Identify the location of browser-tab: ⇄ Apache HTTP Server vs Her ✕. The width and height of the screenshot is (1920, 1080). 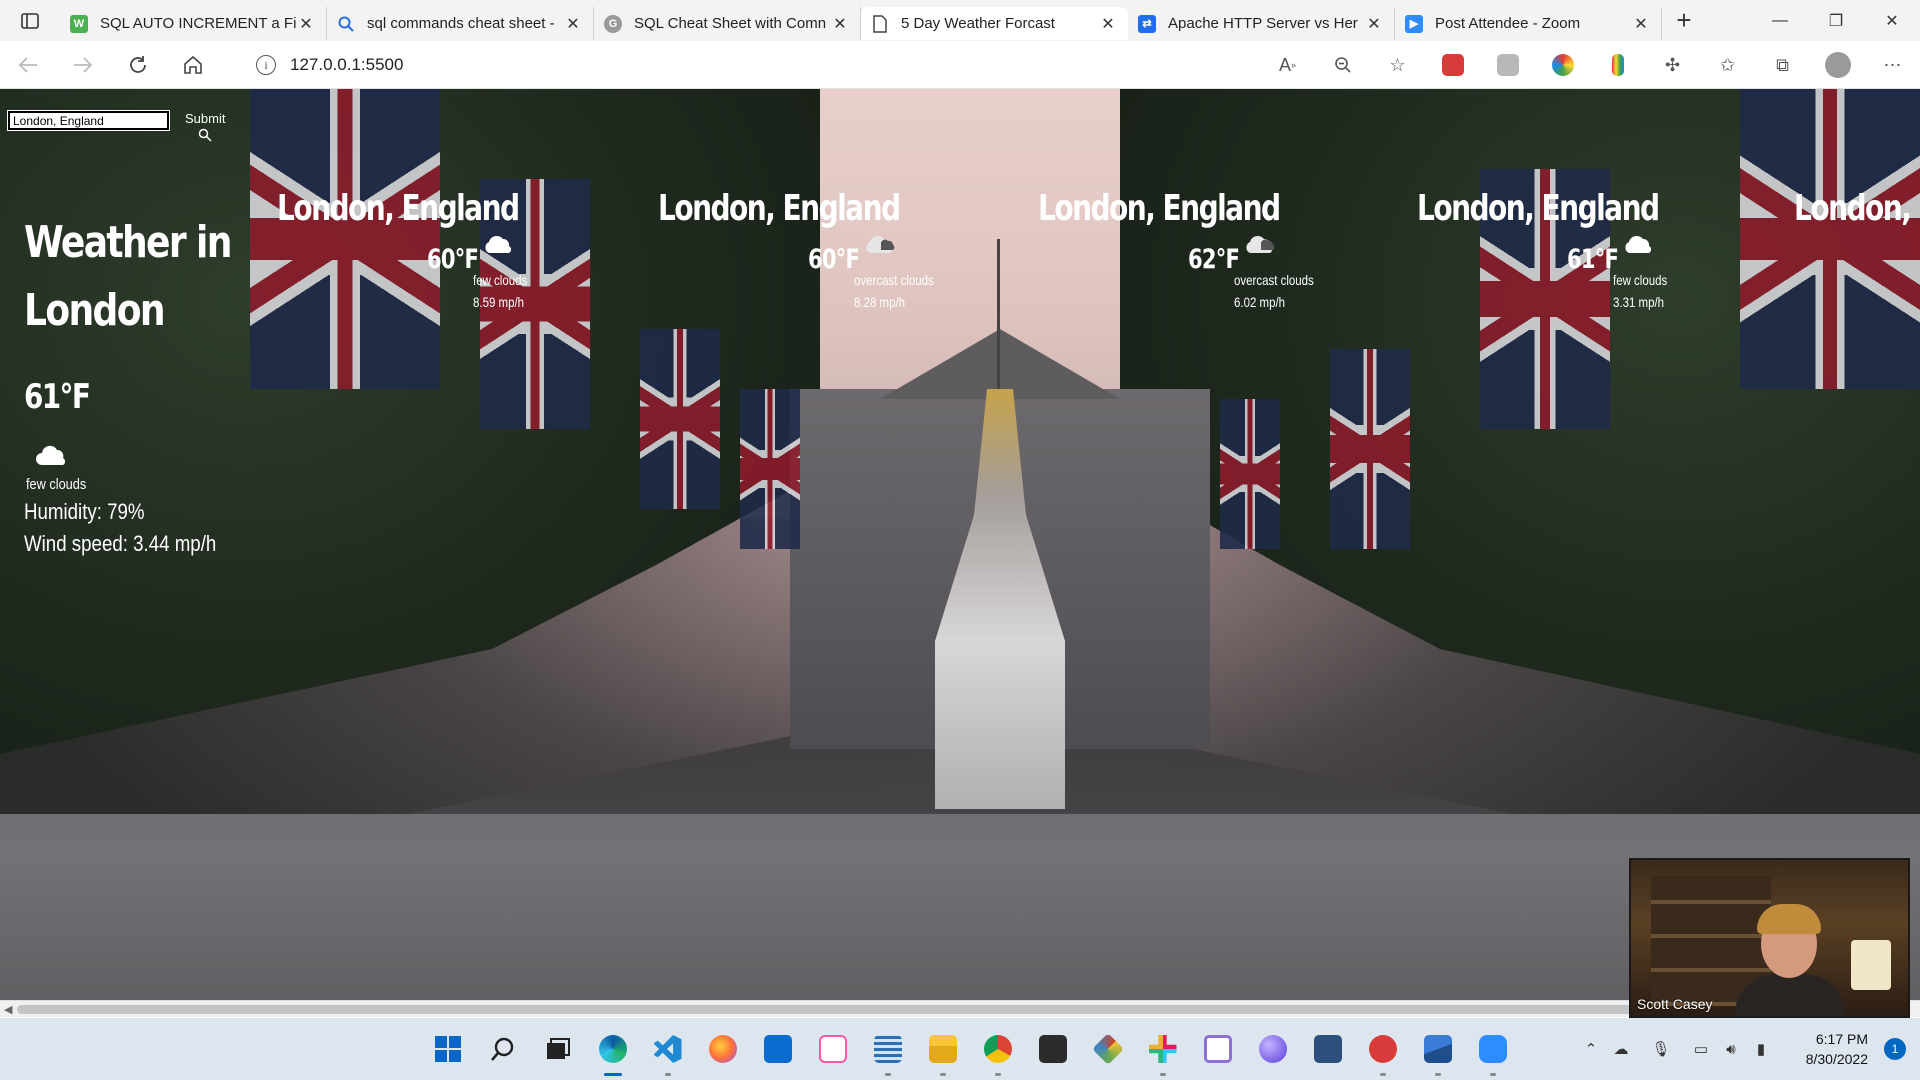
(1261, 23).